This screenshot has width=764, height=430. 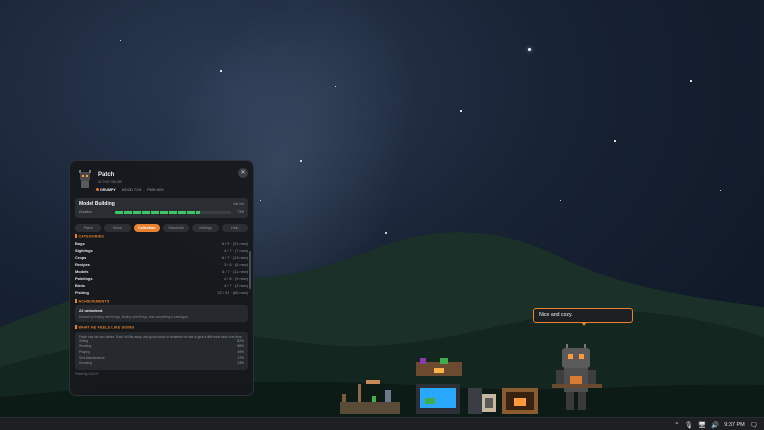 What do you see at coordinates (161, 285) in the screenshot?
I see `category-row: Birds 4 / 7 · (3 new)` at bounding box center [161, 285].